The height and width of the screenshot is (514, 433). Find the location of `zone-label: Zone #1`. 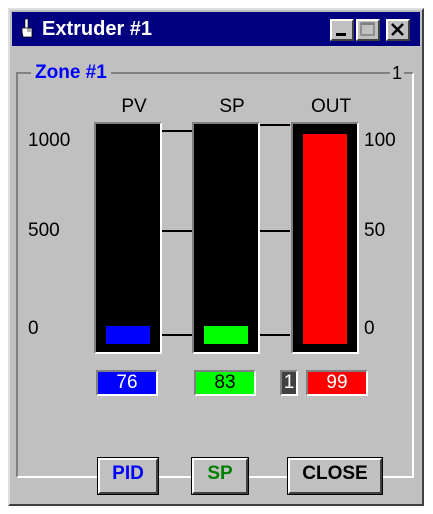

zone-label: Zone #1 is located at coordinates (71, 73).